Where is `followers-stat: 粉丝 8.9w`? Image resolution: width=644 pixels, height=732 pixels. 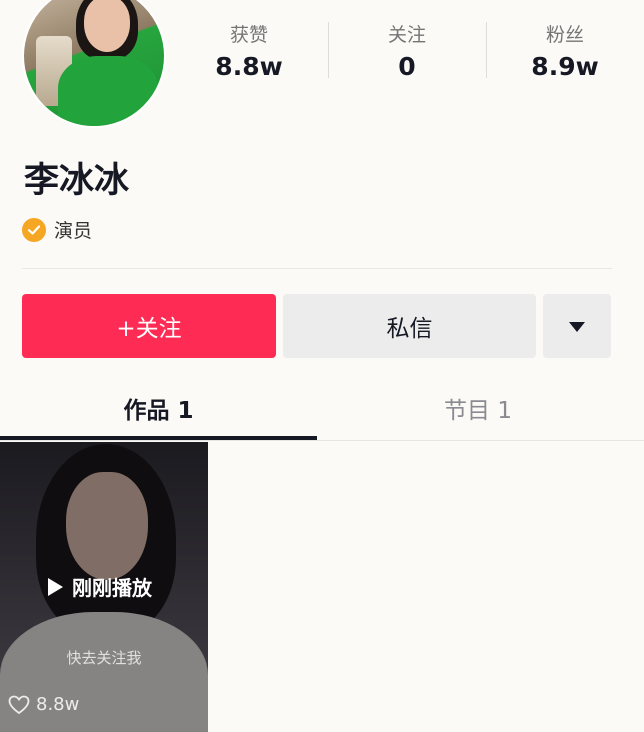 followers-stat: 粉丝 8.9w is located at coordinates (565, 45).